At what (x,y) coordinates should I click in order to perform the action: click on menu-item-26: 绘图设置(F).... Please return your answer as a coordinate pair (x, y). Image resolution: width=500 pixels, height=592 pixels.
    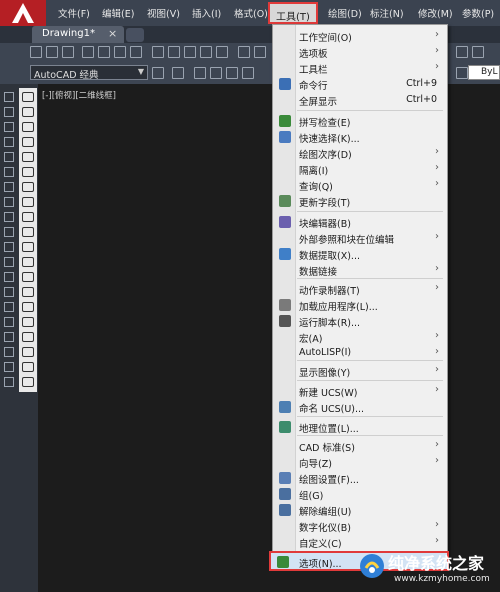
    Looking at the image, I should click on (360, 478).